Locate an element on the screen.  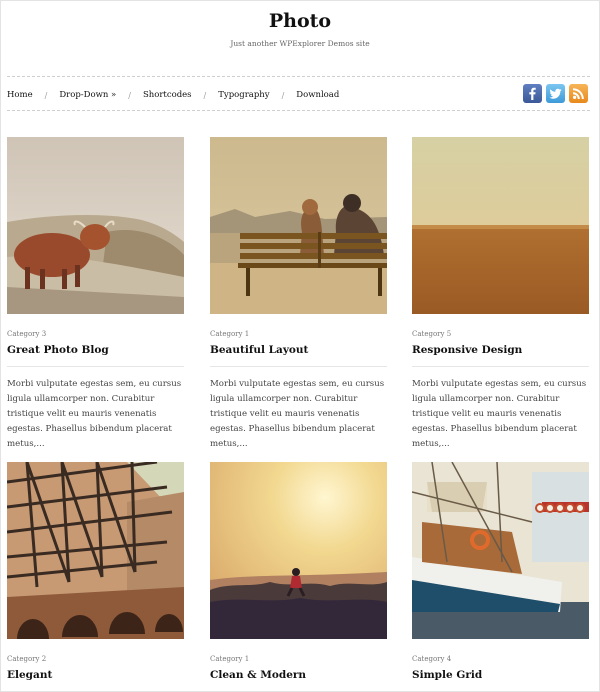
golden-field-photo is located at coordinates (500, 225).